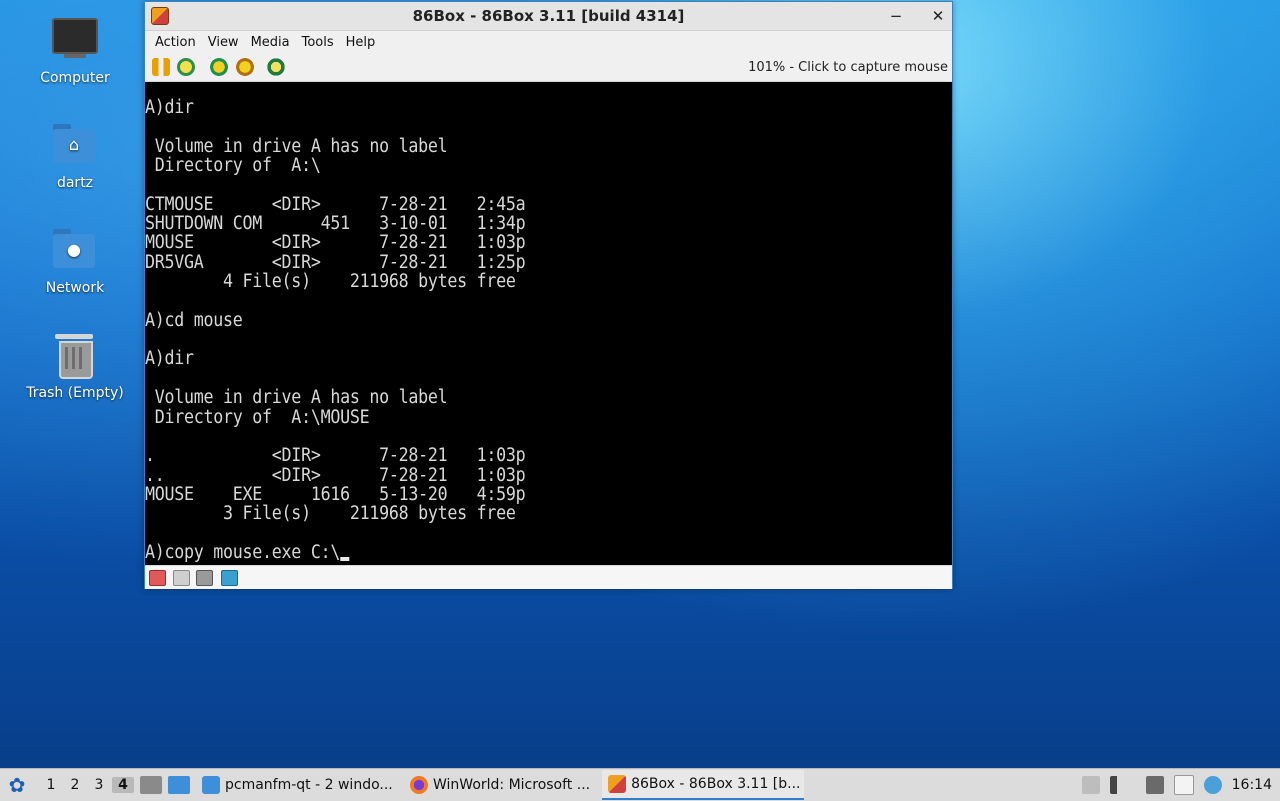  I want to click on menu-media: Media, so click(270, 42).